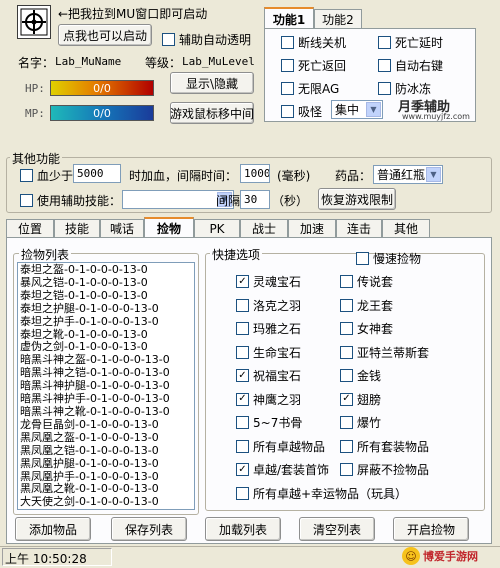 Image resolution: width=500 pixels, height=568 pixels. I want to click on quick-option-right-0: 传说套, so click(366, 281).